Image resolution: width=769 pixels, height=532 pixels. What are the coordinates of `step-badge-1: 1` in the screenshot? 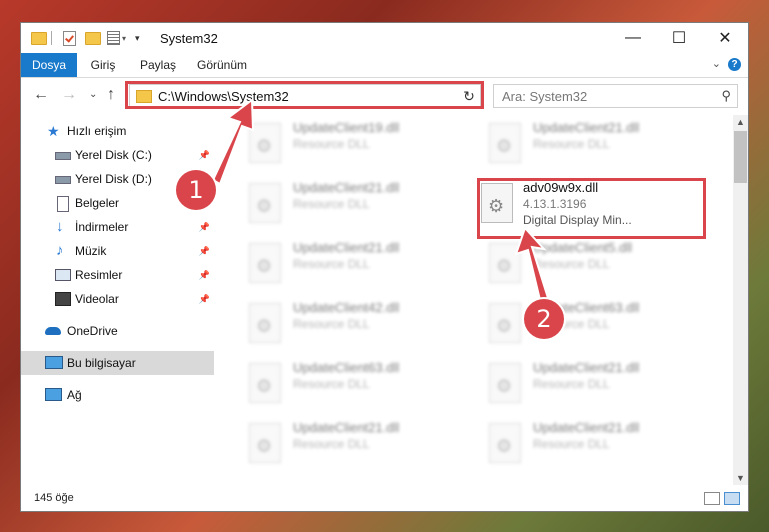 It's located at (196, 190).